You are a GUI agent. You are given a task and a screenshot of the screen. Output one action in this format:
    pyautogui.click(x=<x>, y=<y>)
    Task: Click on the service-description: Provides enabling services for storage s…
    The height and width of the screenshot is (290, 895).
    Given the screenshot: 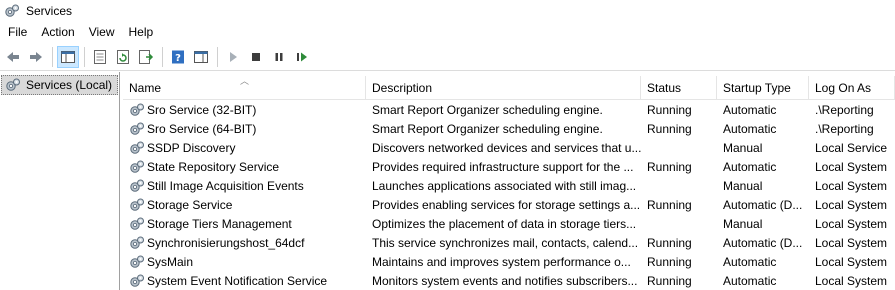 What is the action you would take?
    pyautogui.click(x=506, y=204)
    